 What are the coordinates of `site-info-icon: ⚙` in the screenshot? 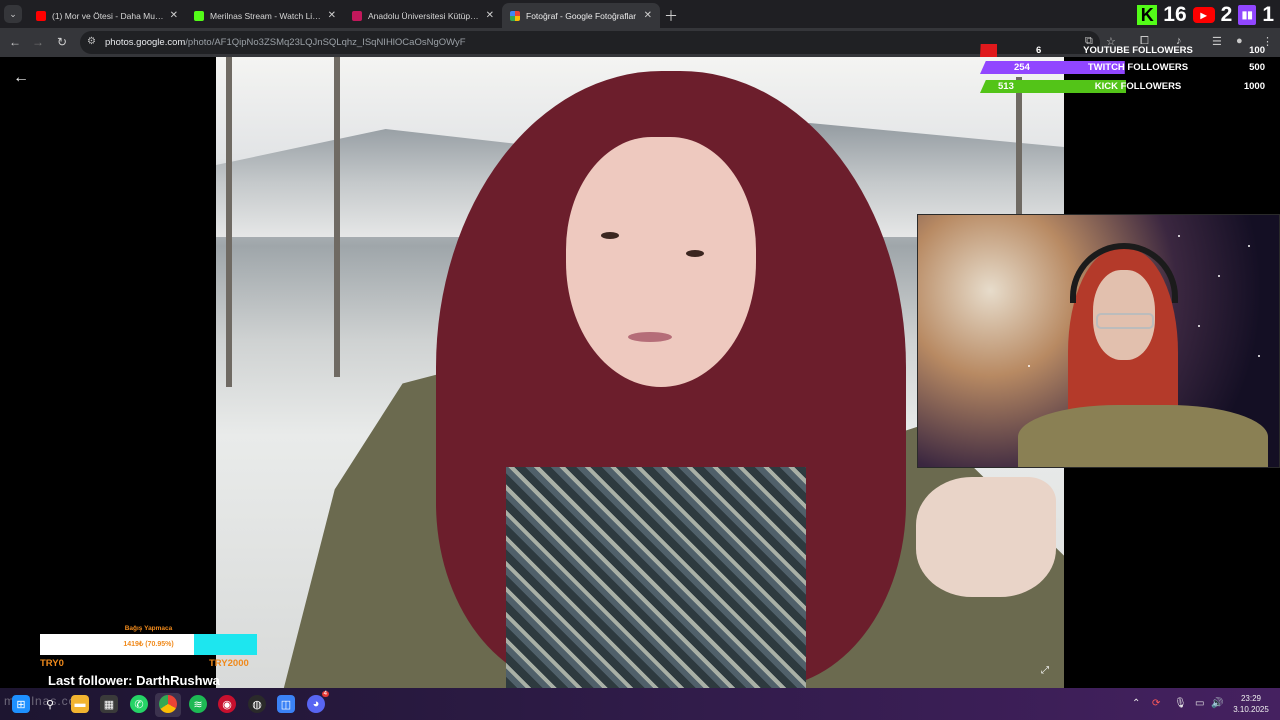 It's located at (91, 41).